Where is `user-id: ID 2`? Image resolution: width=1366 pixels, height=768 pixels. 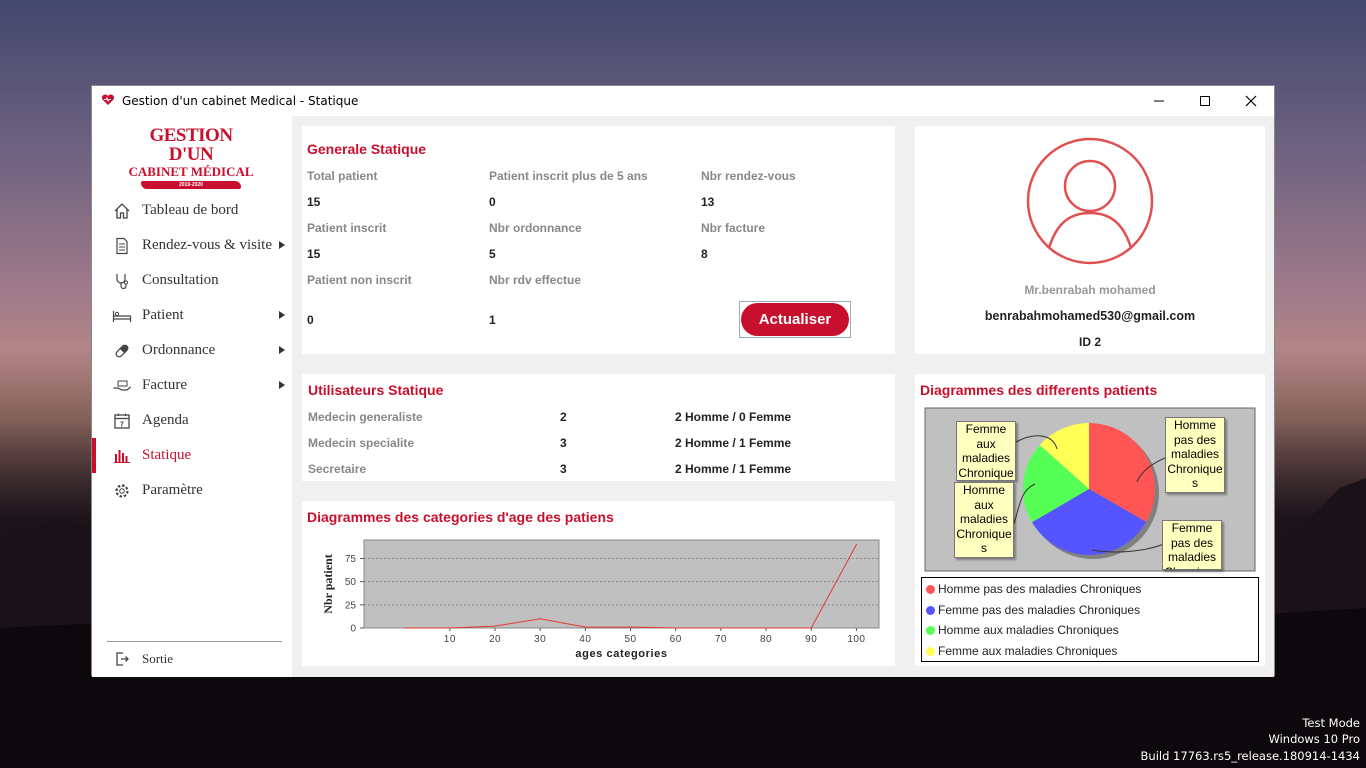 user-id: ID 2 is located at coordinates (1089, 342).